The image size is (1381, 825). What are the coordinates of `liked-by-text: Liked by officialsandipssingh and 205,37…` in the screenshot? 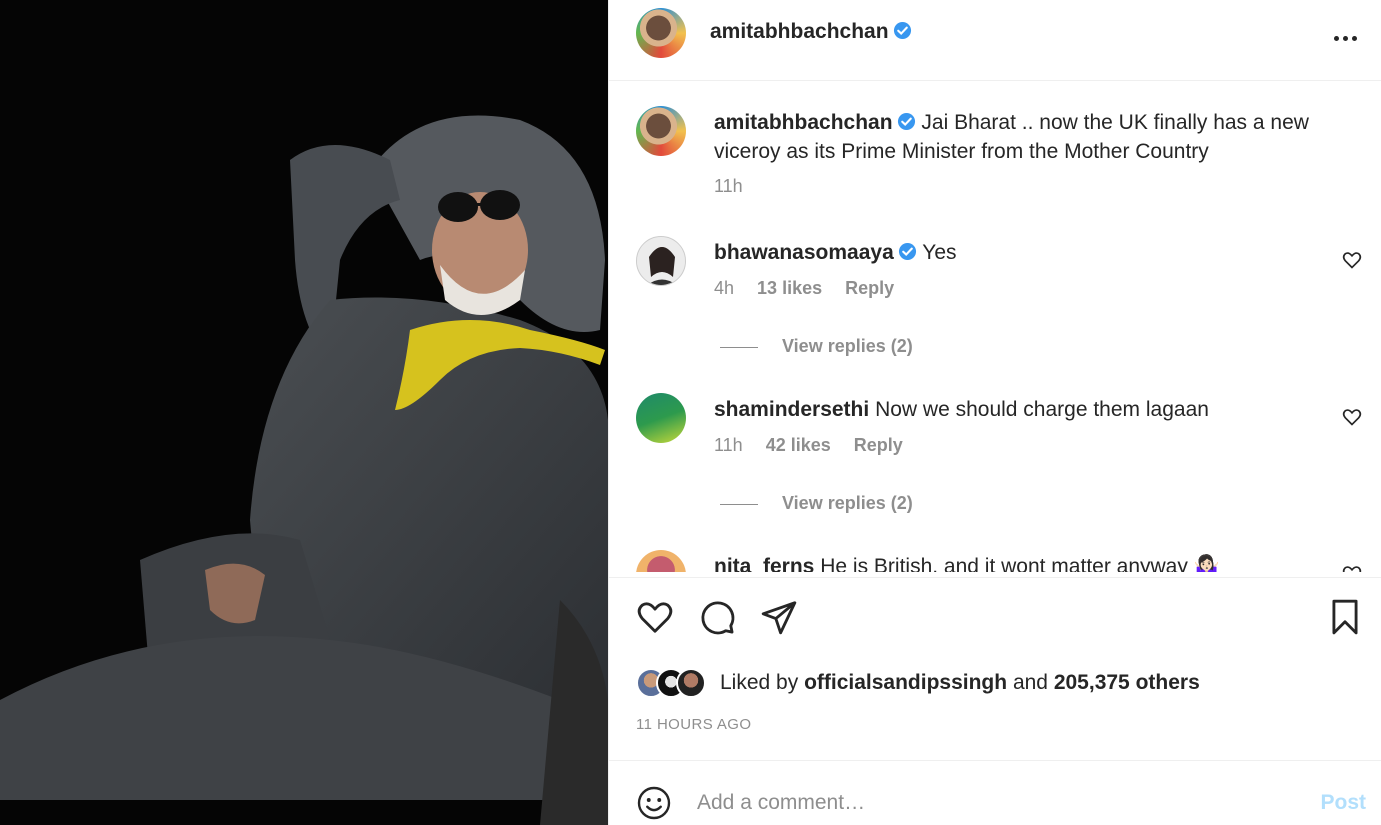 It's located at (960, 683).